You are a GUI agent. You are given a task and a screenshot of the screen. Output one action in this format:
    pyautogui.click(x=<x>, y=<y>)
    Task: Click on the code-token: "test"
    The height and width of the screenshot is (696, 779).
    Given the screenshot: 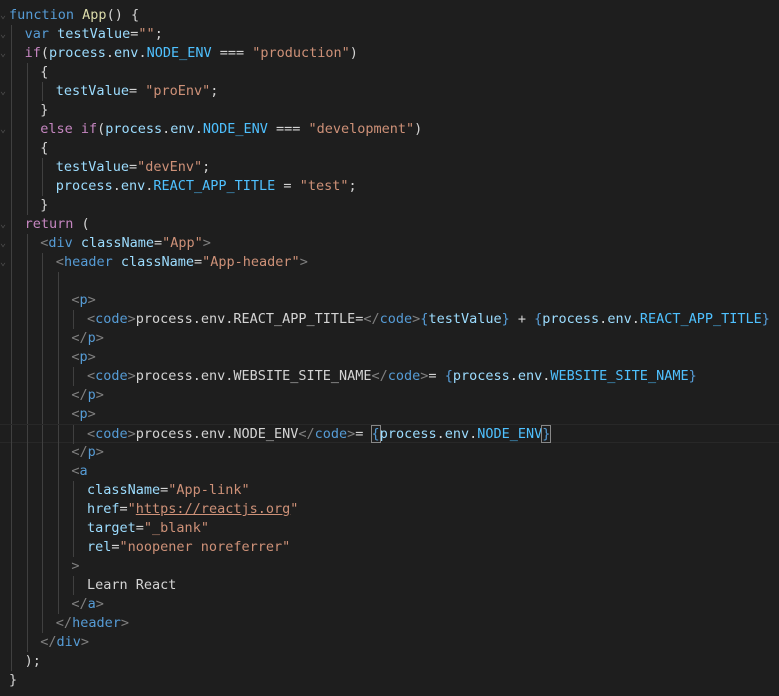 What is the action you would take?
    pyautogui.click(x=324, y=186)
    